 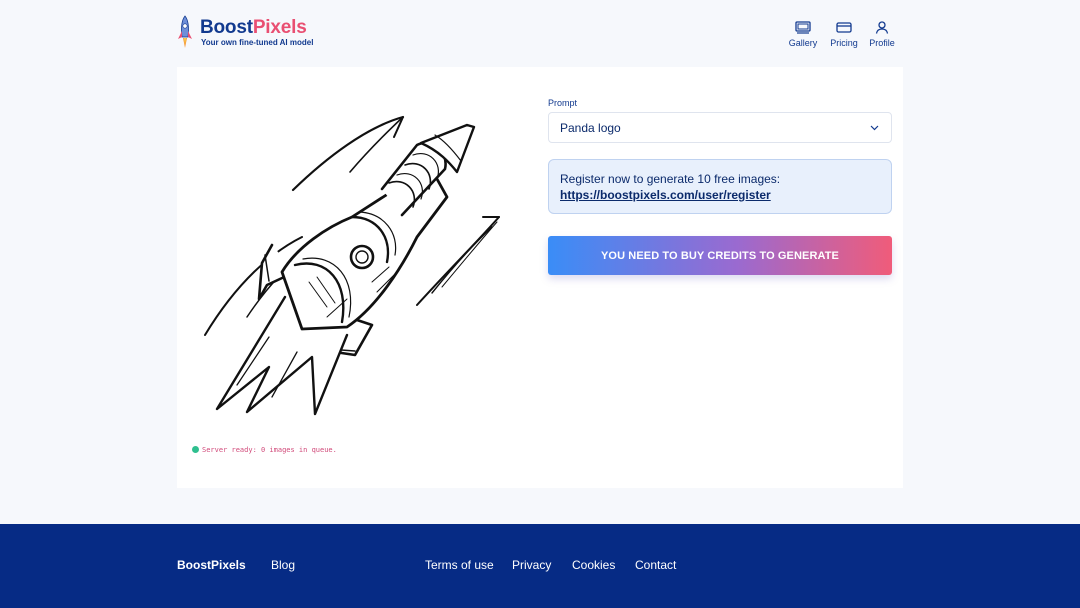 I want to click on nav-profile: Profile, so click(x=882, y=35).